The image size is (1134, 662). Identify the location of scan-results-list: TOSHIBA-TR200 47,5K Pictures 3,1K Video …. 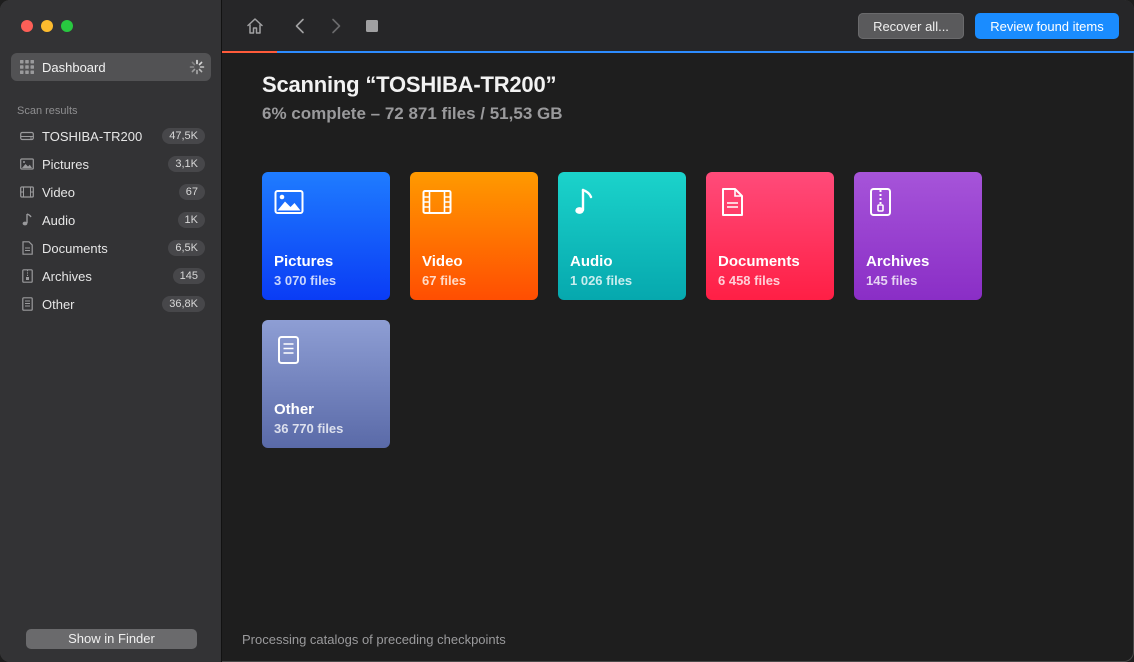
(111, 220).